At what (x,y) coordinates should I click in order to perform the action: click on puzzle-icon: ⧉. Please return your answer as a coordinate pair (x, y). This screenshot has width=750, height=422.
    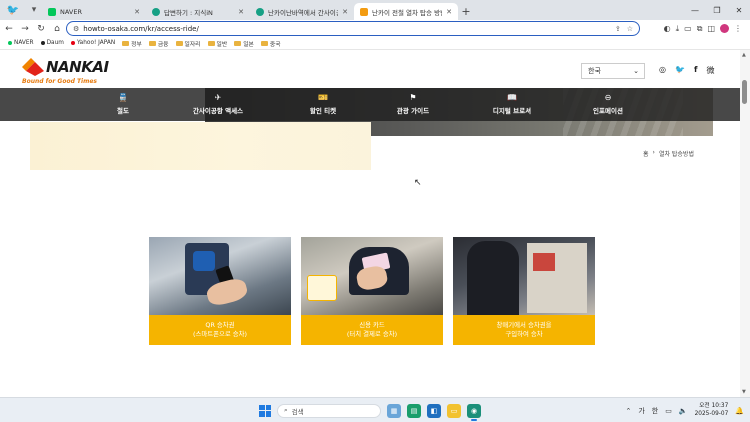
    Looking at the image, I should click on (700, 29).